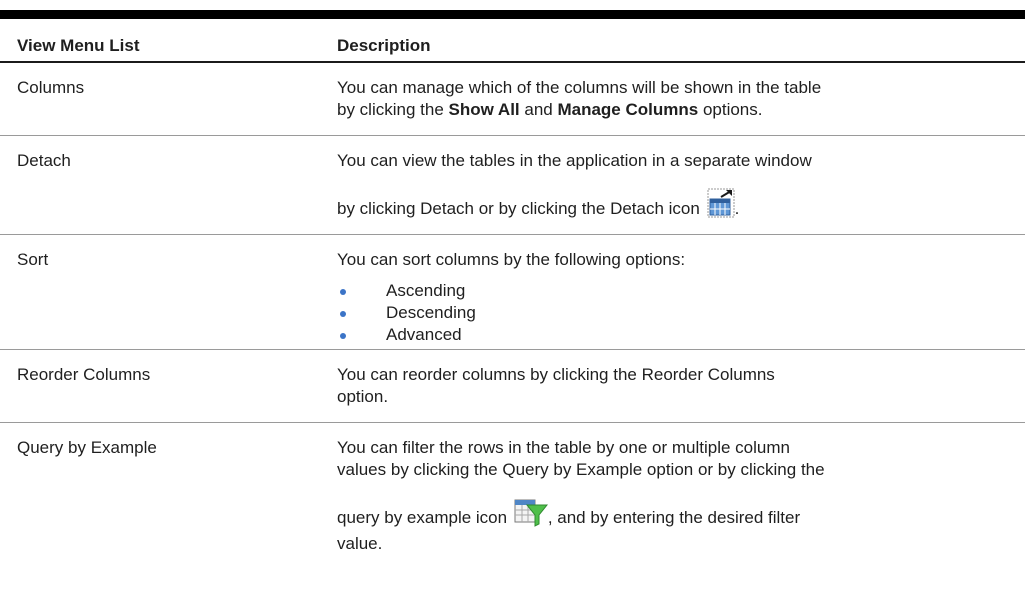 The height and width of the screenshot is (597, 1025). What do you see at coordinates (680, 291) in the screenshot?
I see `list-item: Ascending` at bounding box center [680, 291].